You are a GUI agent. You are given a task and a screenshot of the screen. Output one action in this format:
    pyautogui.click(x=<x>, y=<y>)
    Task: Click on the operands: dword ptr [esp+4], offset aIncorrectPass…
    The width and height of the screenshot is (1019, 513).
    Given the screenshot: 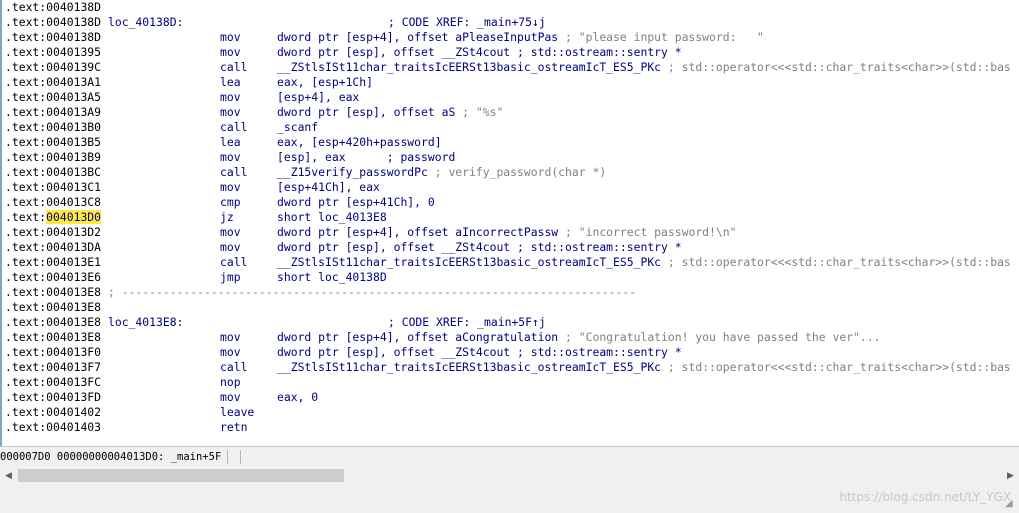 What is the action you would take?
    pyautogui.click(x=506, y=232)
    